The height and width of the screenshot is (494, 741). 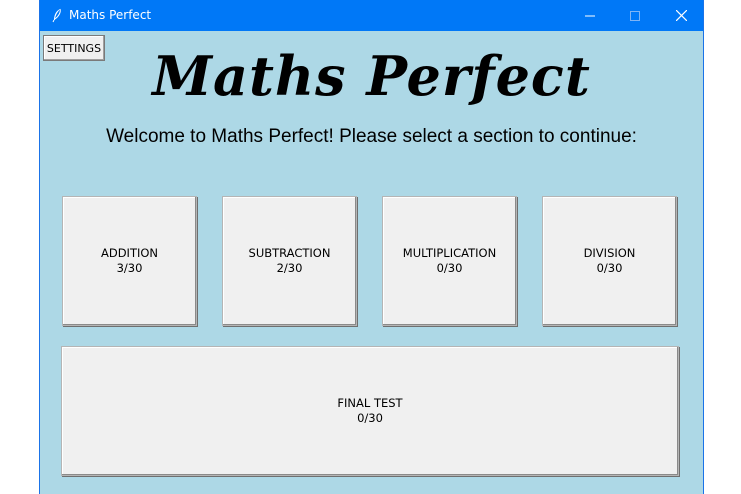 I want to click on maximize-button, so click(x=635, y=15).